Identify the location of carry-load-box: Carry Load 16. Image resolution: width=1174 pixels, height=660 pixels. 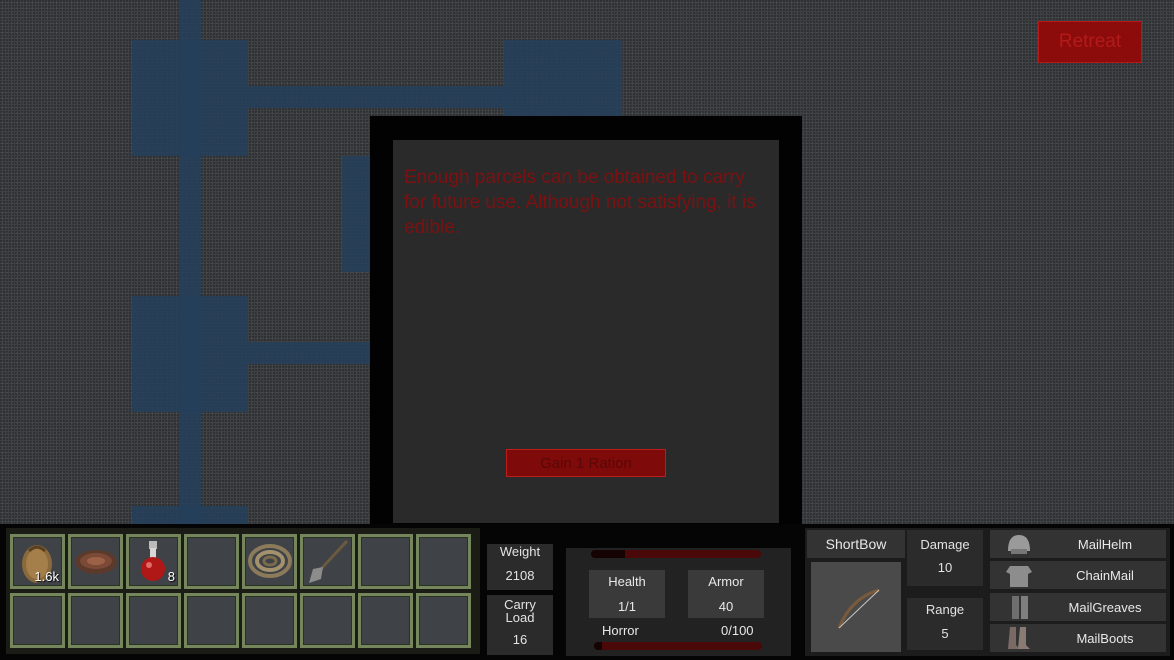
(520, 625).